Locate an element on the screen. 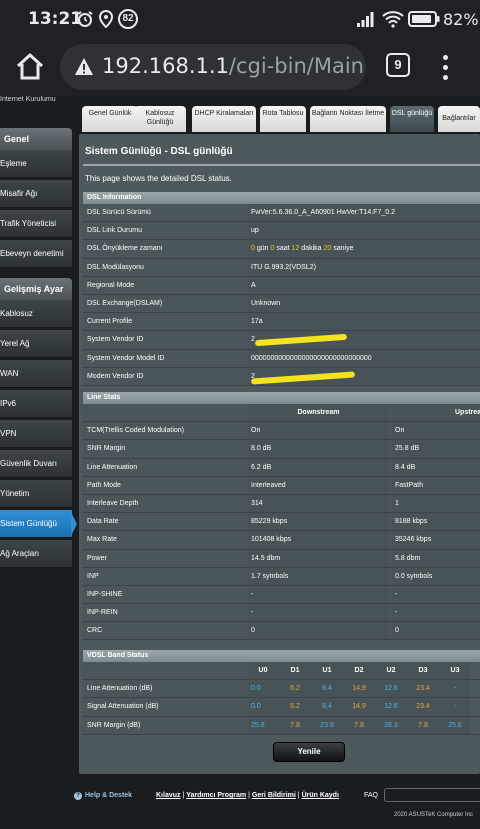  tab-general-log: Genel Günlük is located at coordinates (110, 119).